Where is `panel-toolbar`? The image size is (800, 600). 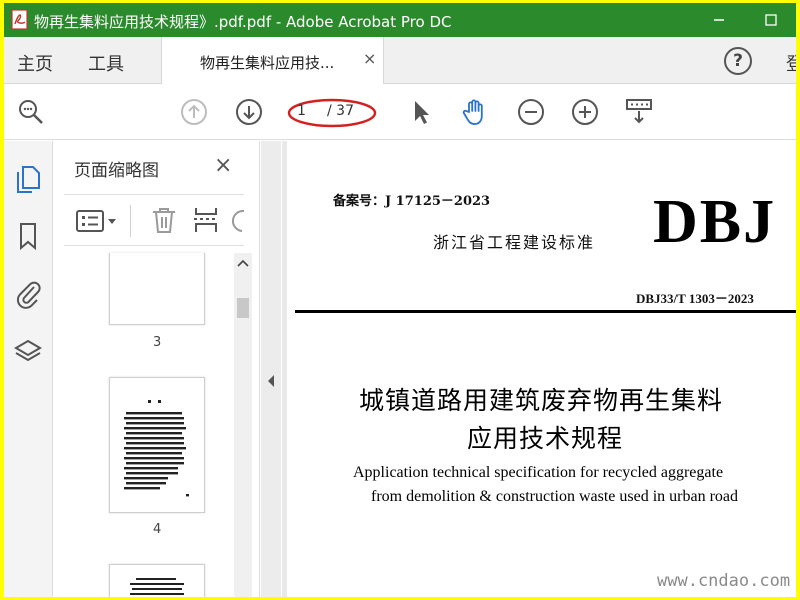
panel-toolbar is located at coordinates (155, 220).